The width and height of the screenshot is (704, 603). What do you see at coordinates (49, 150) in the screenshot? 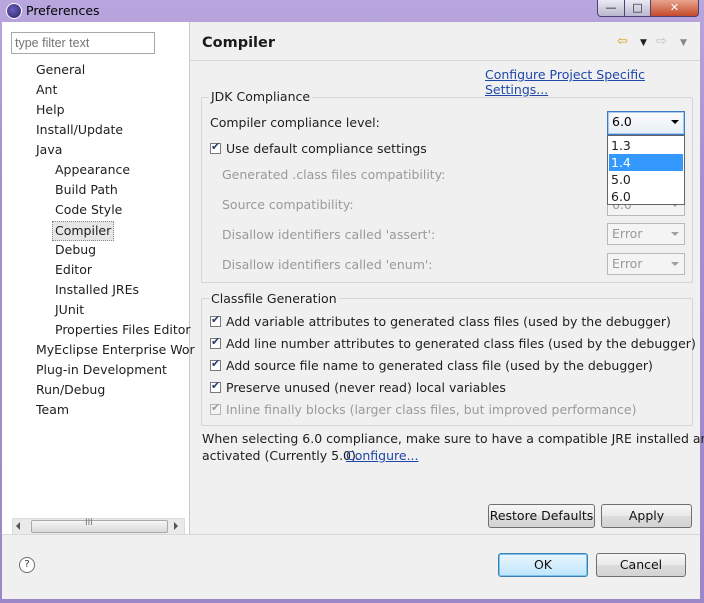
I see `tree-item: Java` at bounding box center [49, 150].